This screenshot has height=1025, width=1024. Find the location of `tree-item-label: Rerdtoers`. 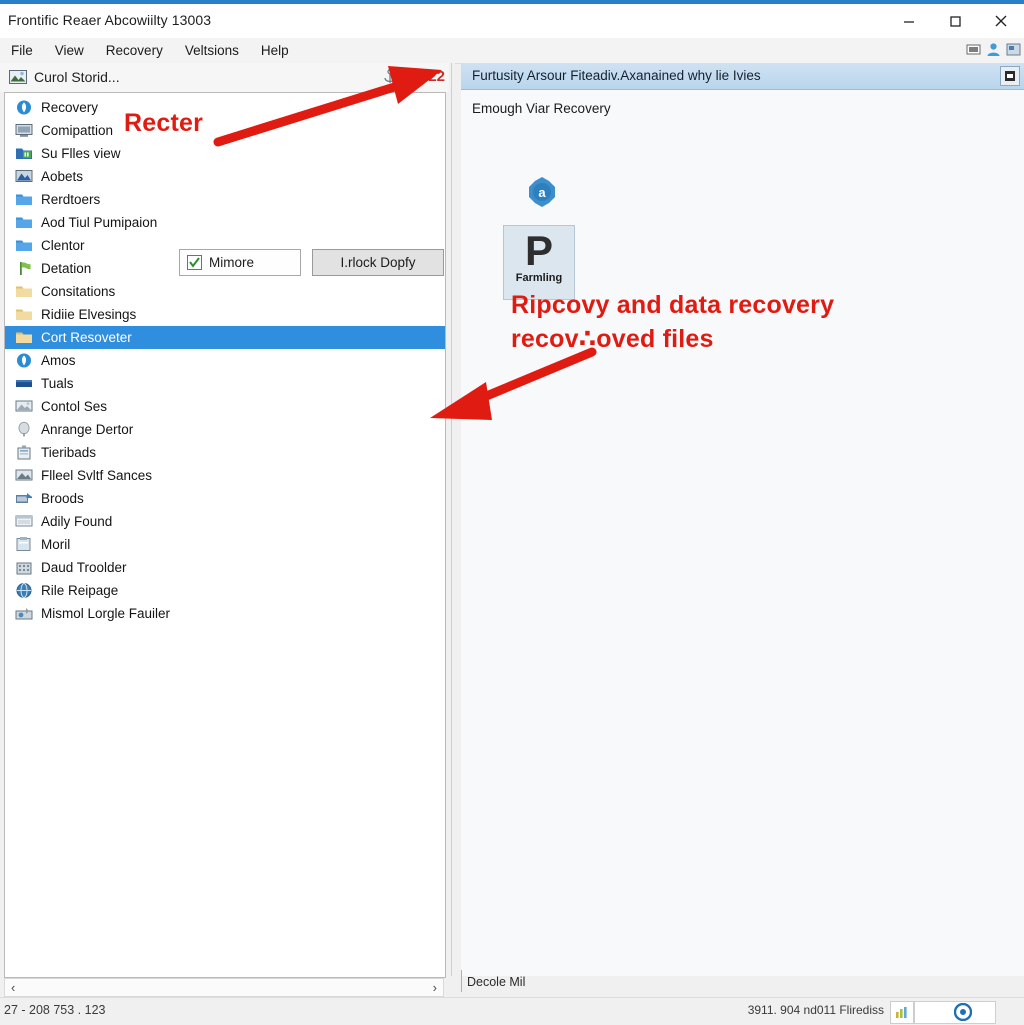

tree-item-label: Rerdtoers is located at coordinates (71, 199).